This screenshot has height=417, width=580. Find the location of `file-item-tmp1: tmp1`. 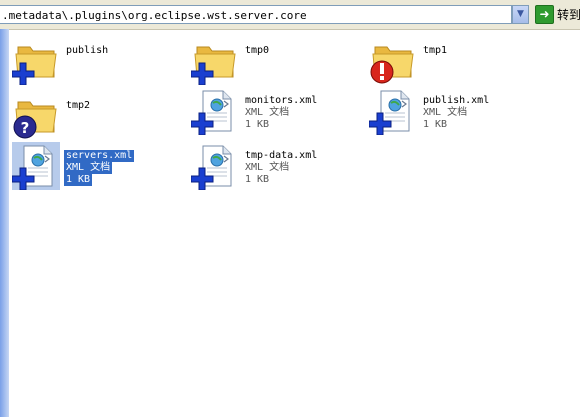

file-item-tmp1: tmp1 is located at coordinates (444, 62).